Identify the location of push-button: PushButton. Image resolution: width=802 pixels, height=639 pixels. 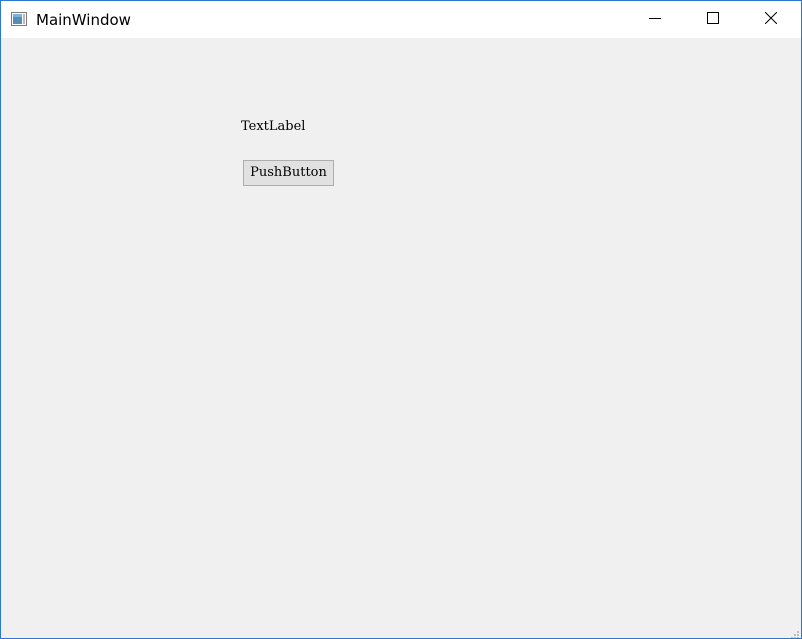
(288, 173).